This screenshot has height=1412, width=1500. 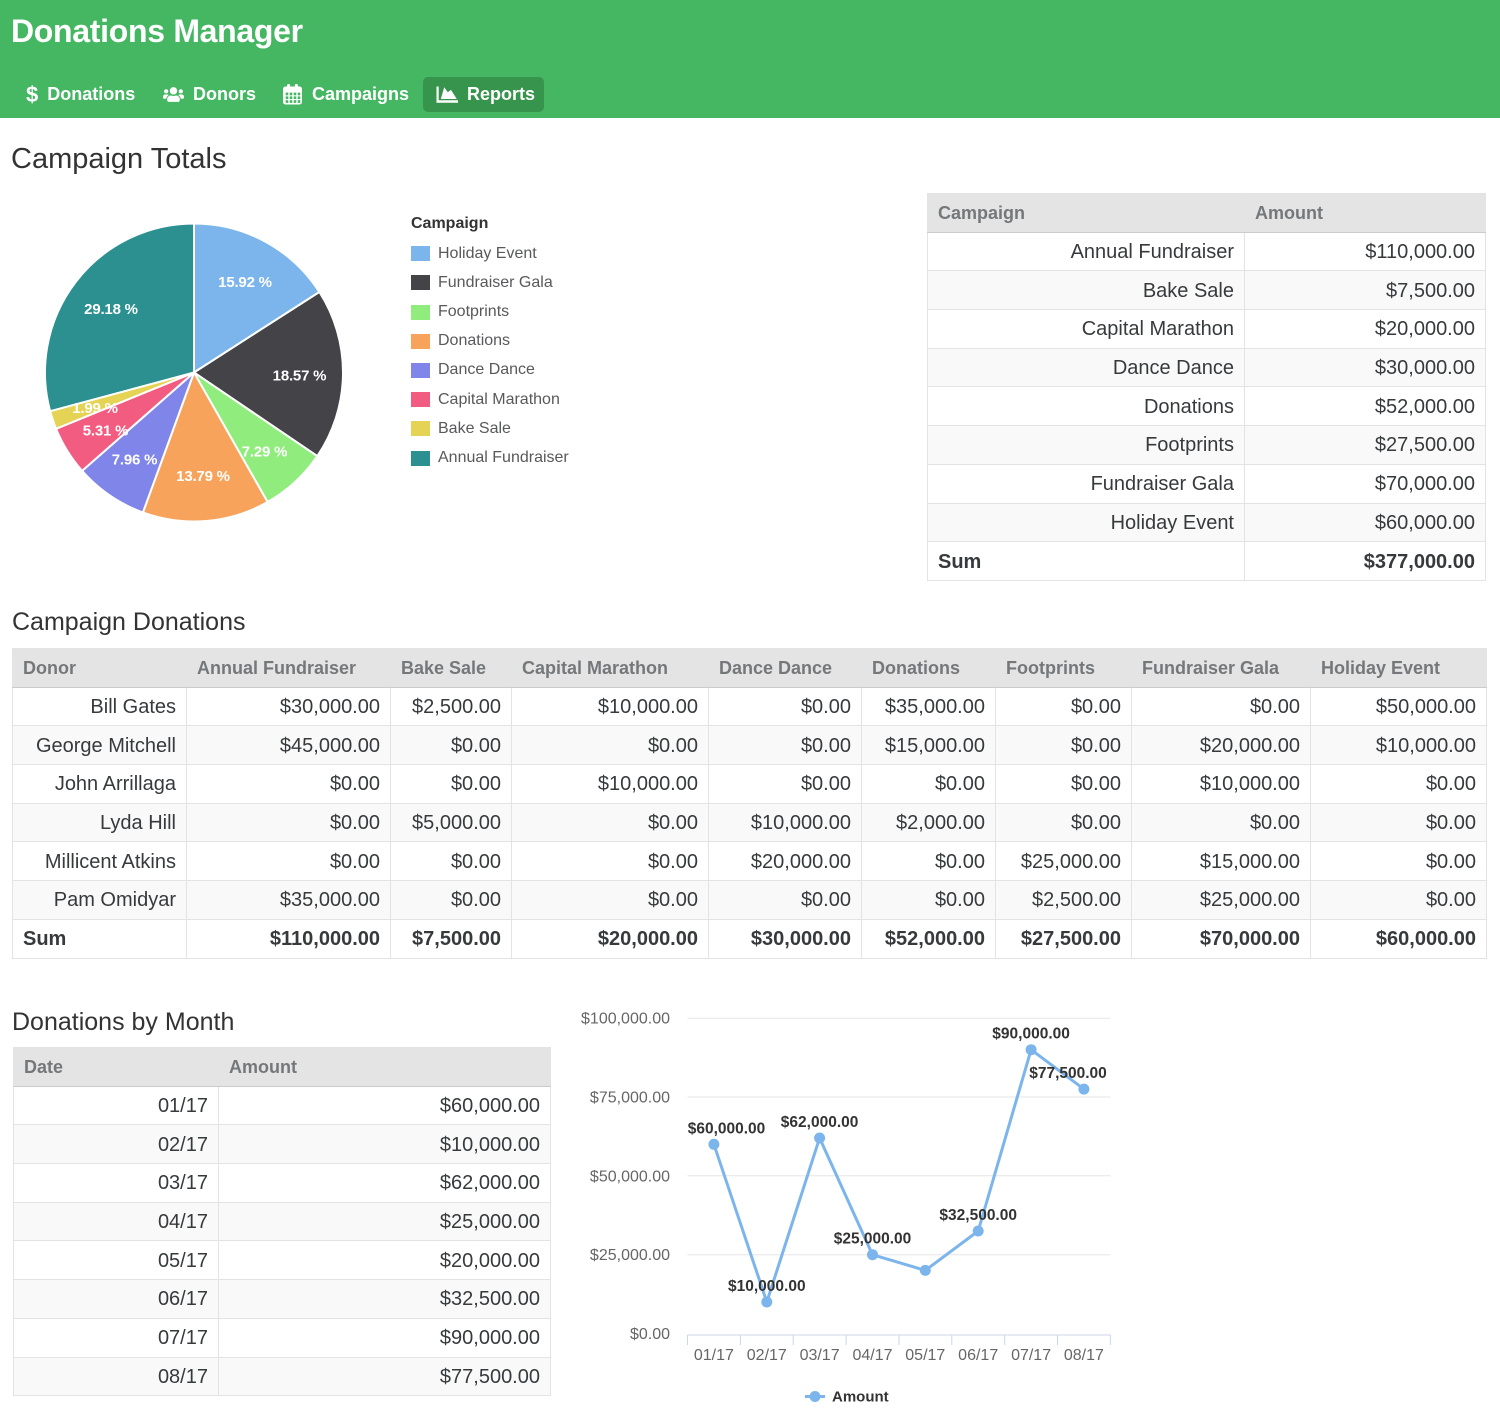 I want to click on svg-text: 02/17, so click(x=767, y=1355).